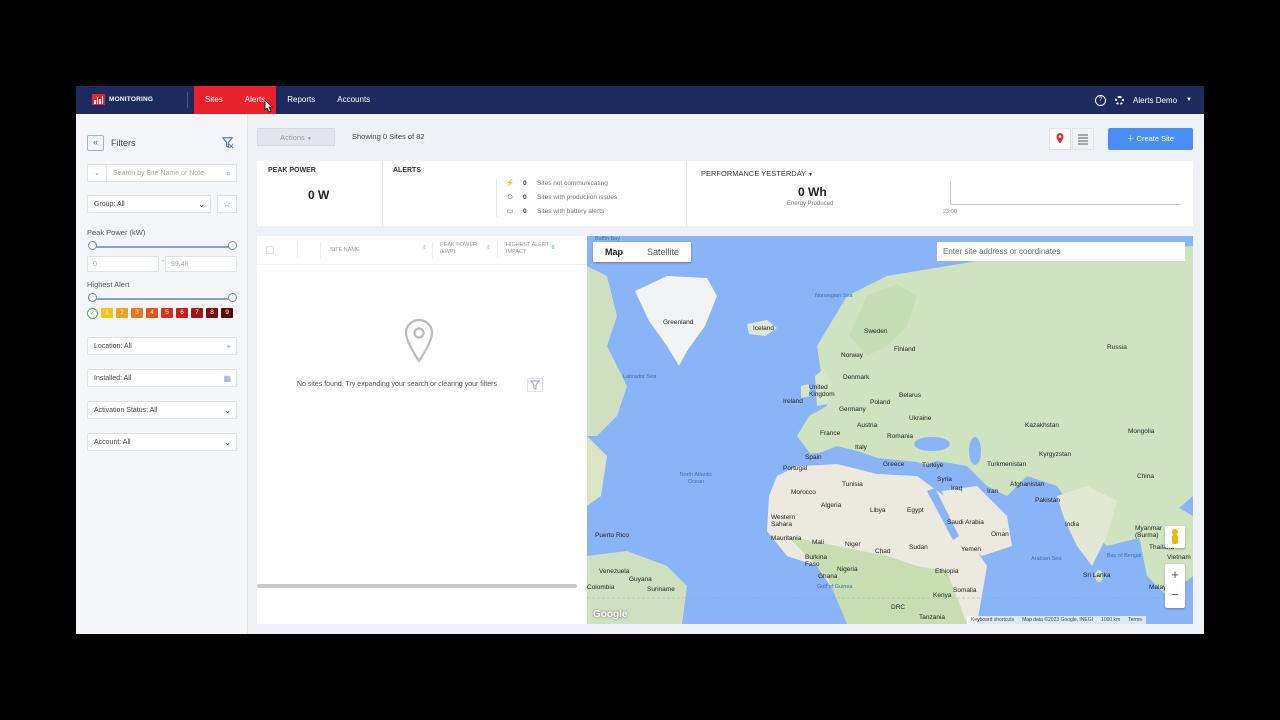 This screenshot has width=1280, height=720. Describe the element at coordinates (227, 204) in the screenshot. I see `favorite-star-icon: ☆` at that location.